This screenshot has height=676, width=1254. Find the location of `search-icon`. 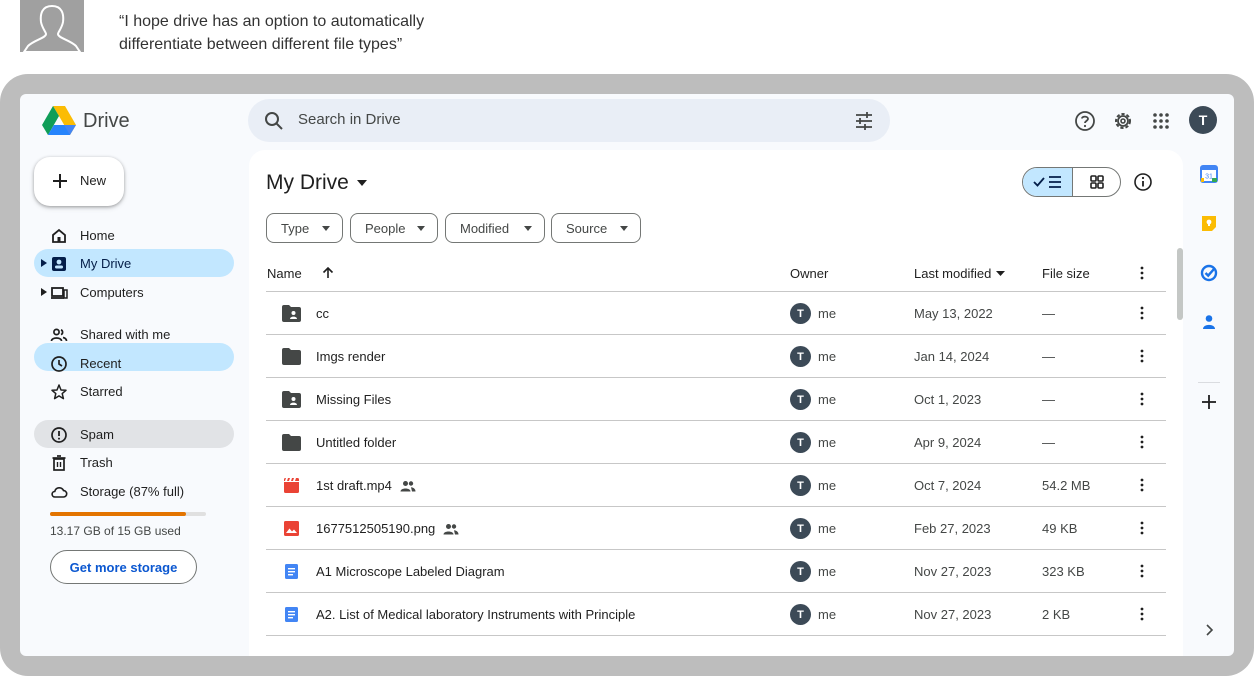

search-icon is located at coordinates (274, 121).